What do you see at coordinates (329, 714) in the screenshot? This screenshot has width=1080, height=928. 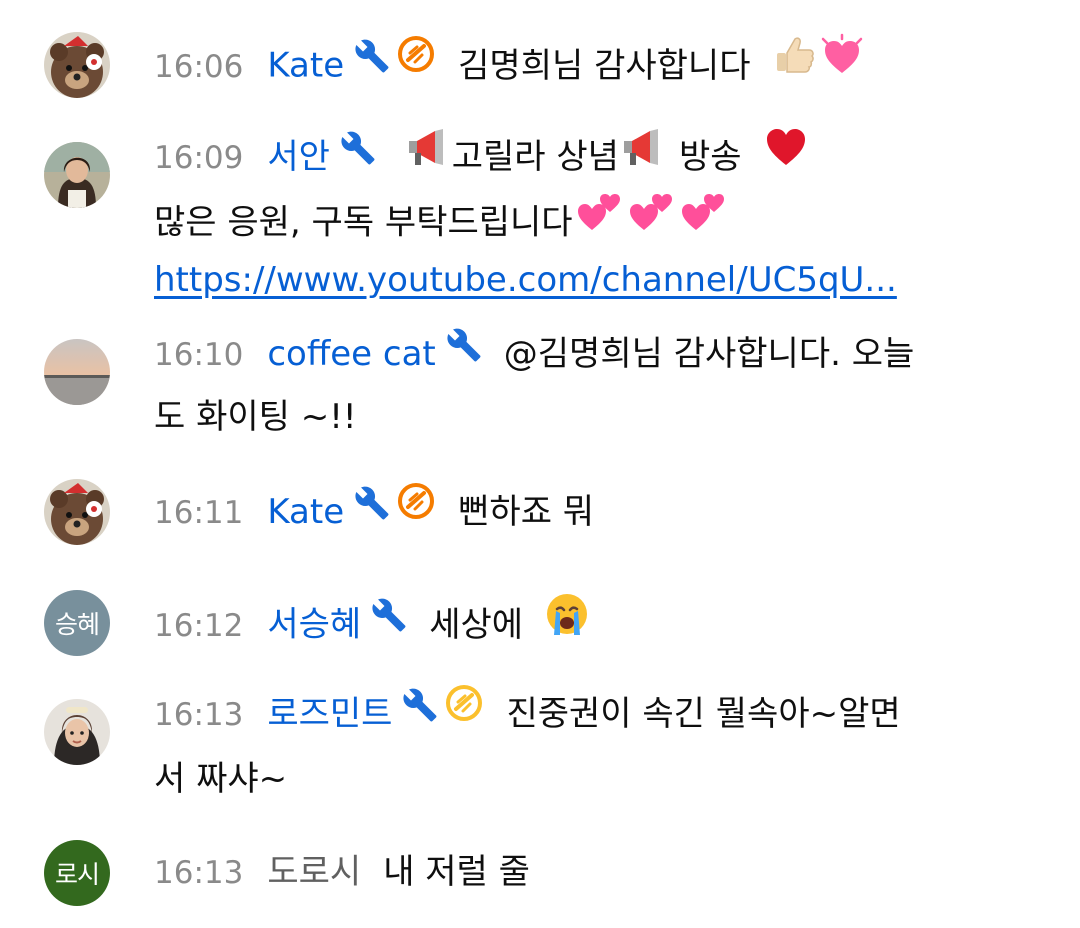 I see `author-name: 로즈민트` at bounding box center [329, 714].